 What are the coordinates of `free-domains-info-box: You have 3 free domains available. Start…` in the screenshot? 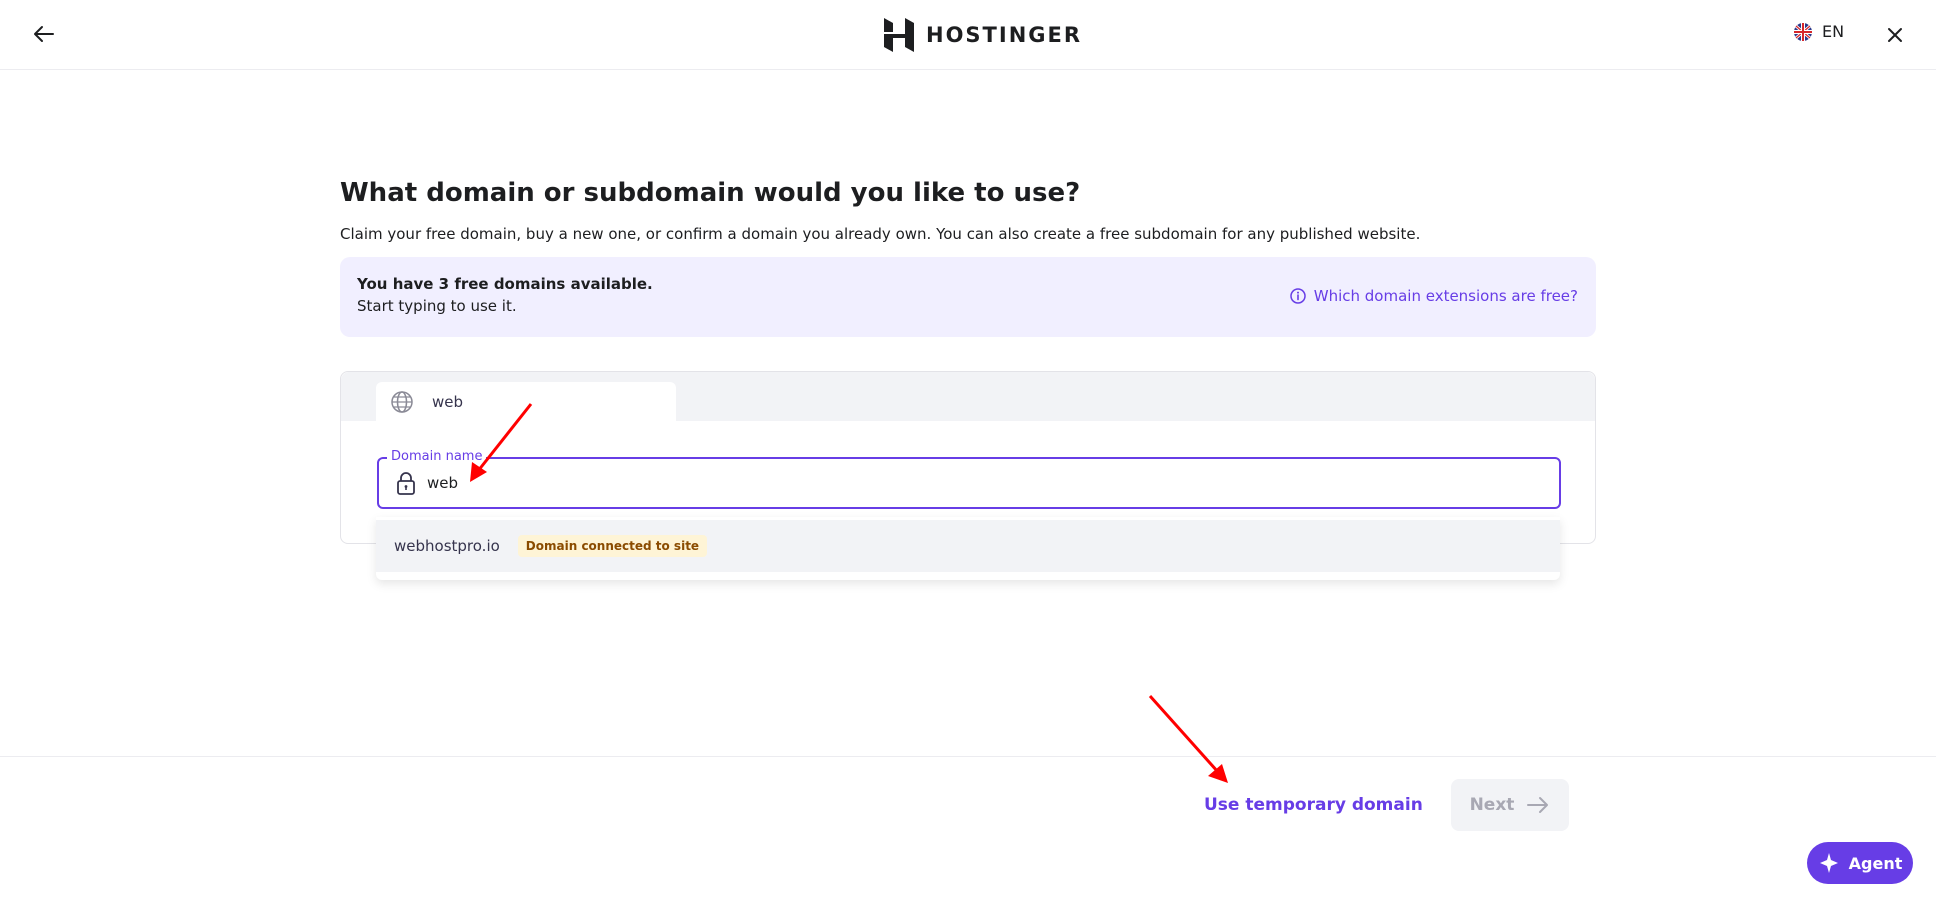 It's located at (968, 297).